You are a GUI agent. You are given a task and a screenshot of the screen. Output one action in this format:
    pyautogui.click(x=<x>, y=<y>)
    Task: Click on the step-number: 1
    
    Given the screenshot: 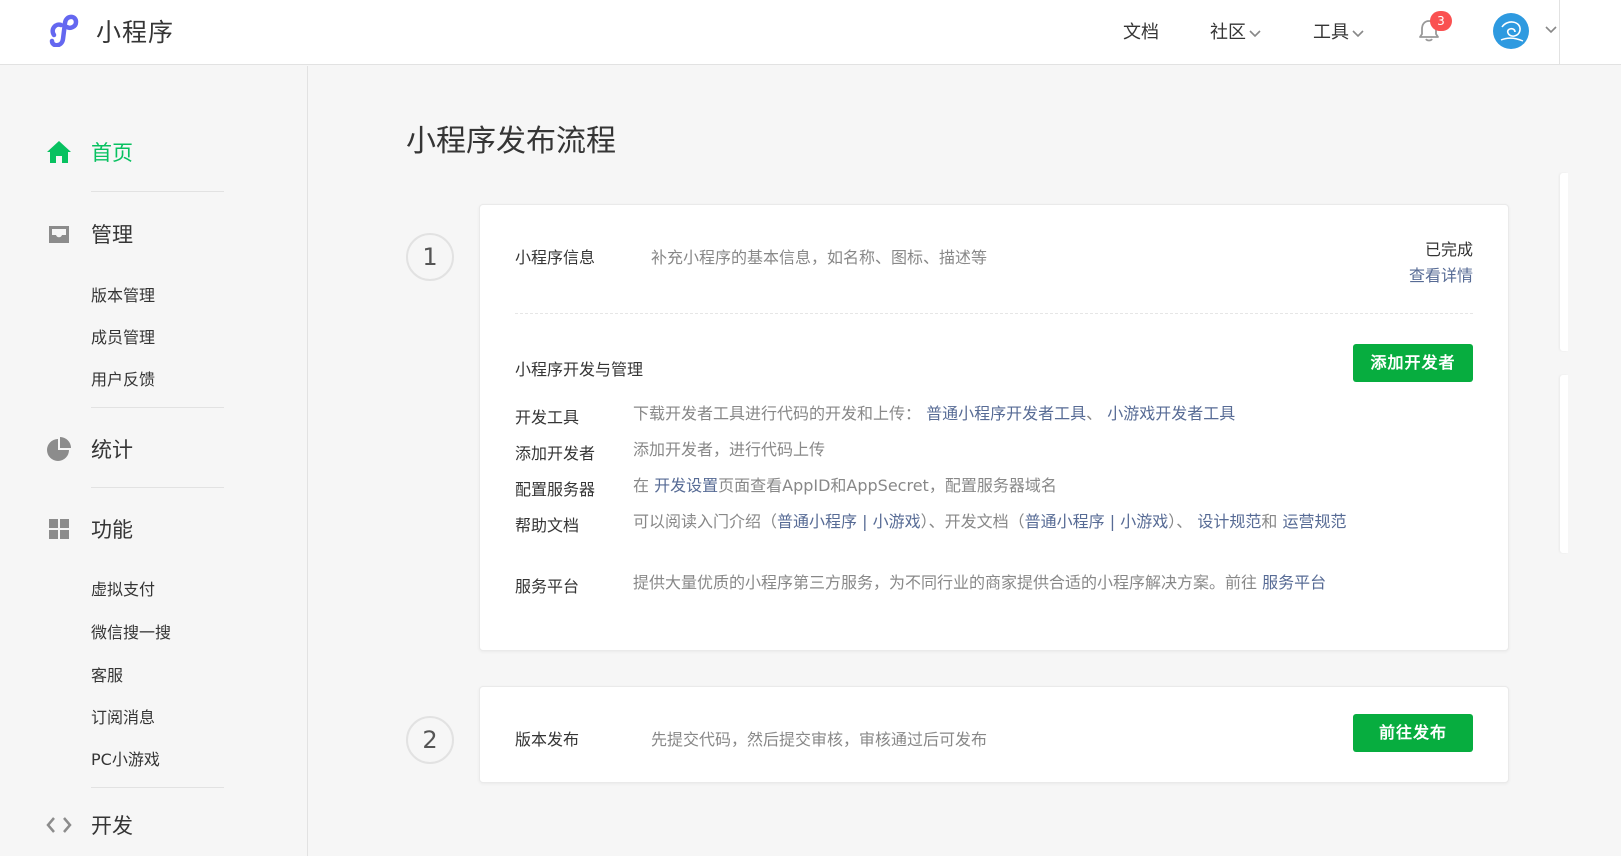 What is the action you would take?
    pyautogui.click(x=430, y=257)
    